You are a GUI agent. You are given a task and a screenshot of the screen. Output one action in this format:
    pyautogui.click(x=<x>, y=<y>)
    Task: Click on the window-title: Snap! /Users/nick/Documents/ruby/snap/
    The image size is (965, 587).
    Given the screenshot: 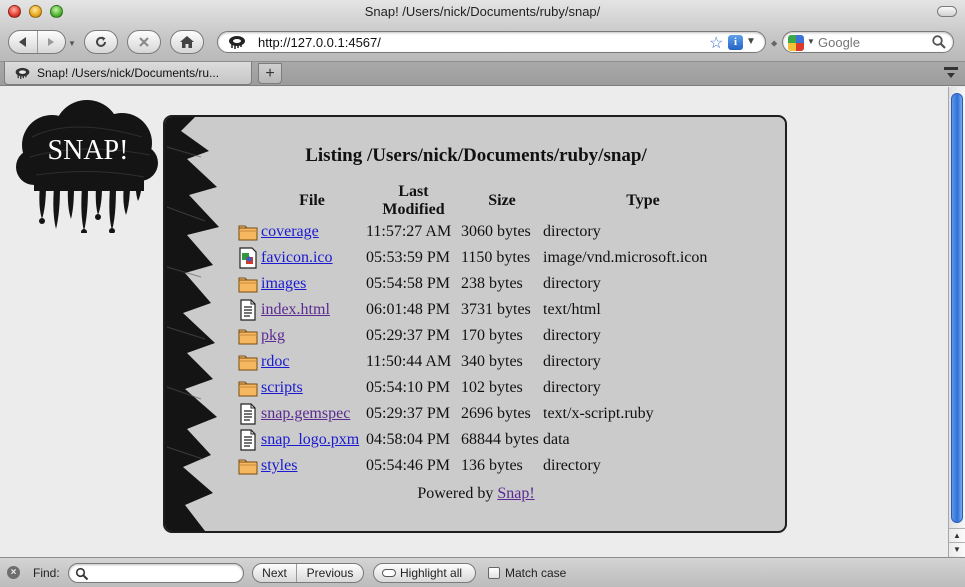 What is the action you would take?
    pyautogui.click(x=482, y=11)
    